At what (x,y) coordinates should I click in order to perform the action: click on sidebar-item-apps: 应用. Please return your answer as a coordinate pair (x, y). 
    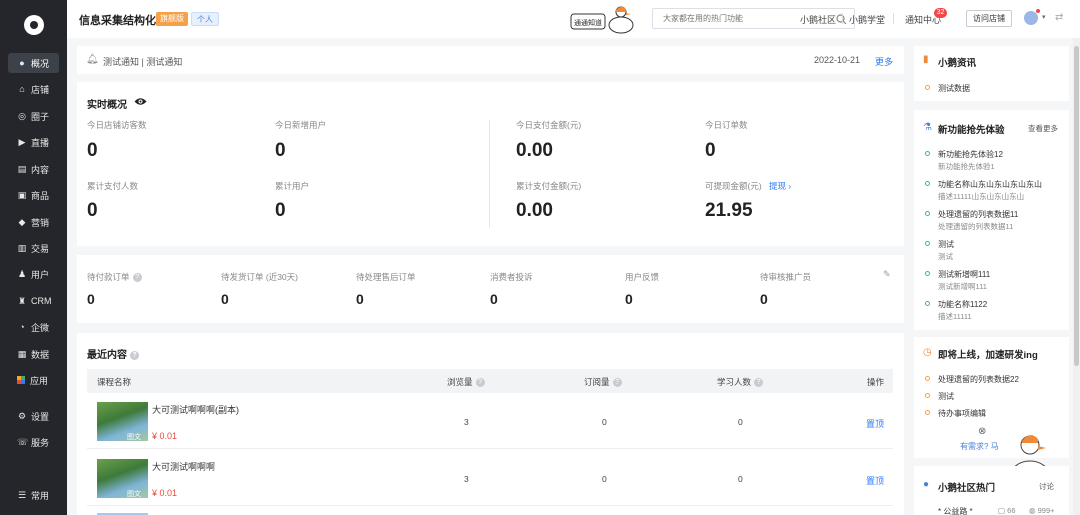
    Looking at the image, I should click on (33, 380).